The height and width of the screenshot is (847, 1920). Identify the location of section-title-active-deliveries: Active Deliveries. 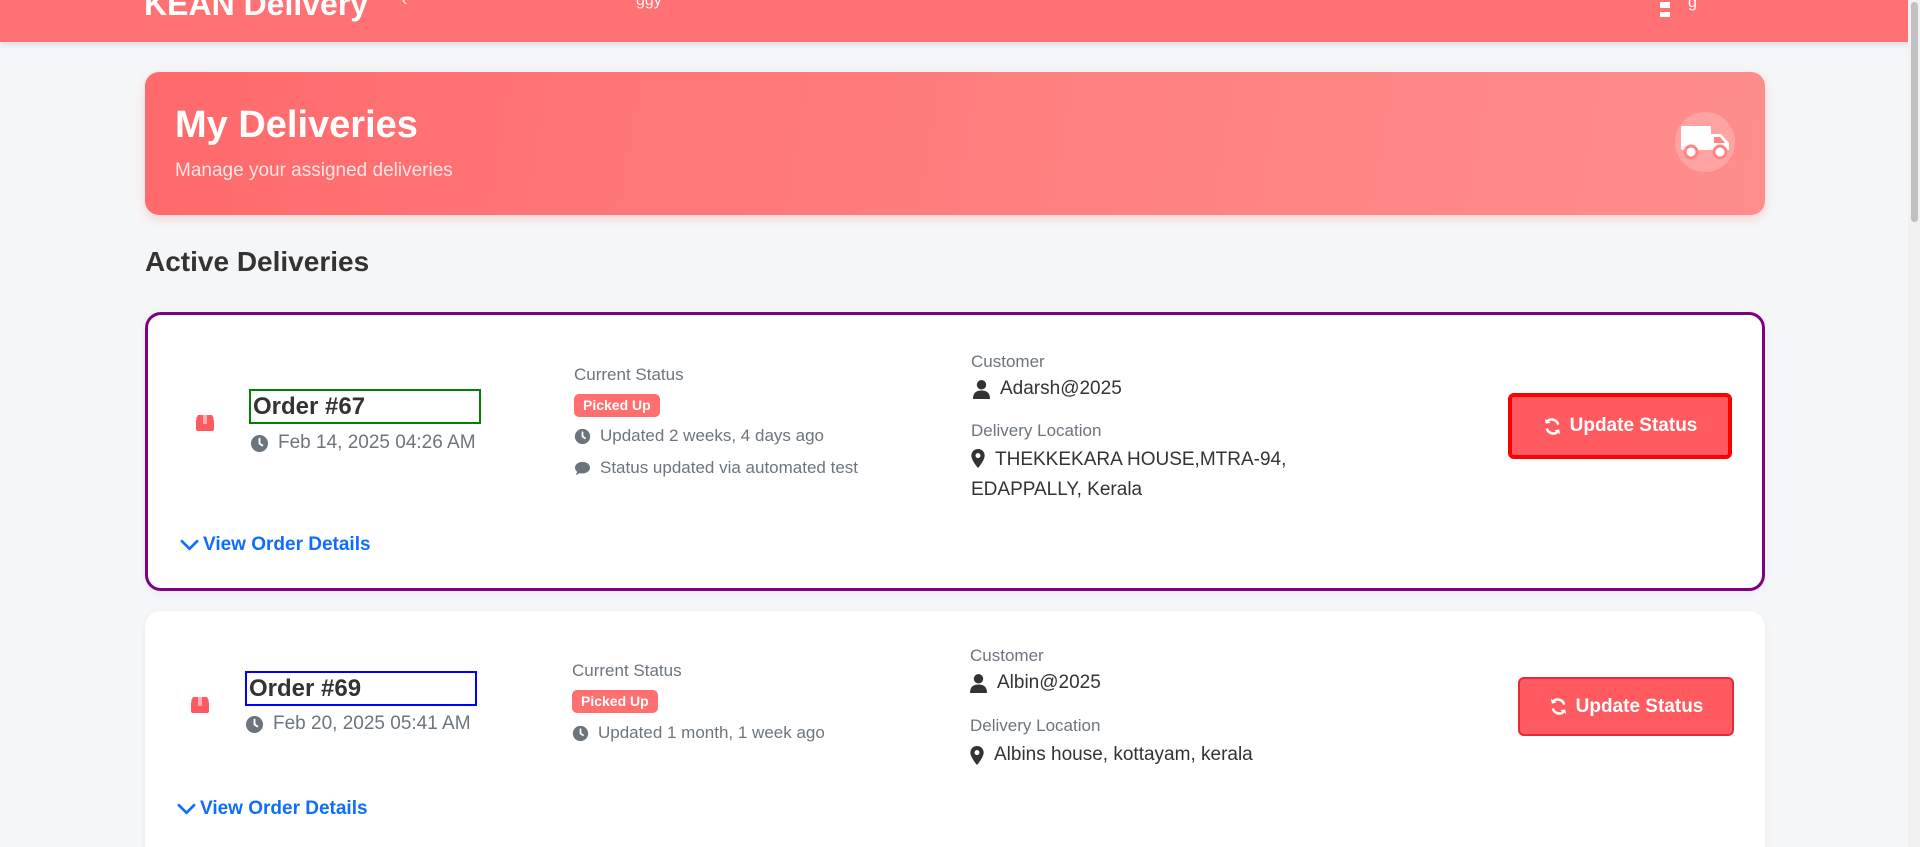
(257, 261).